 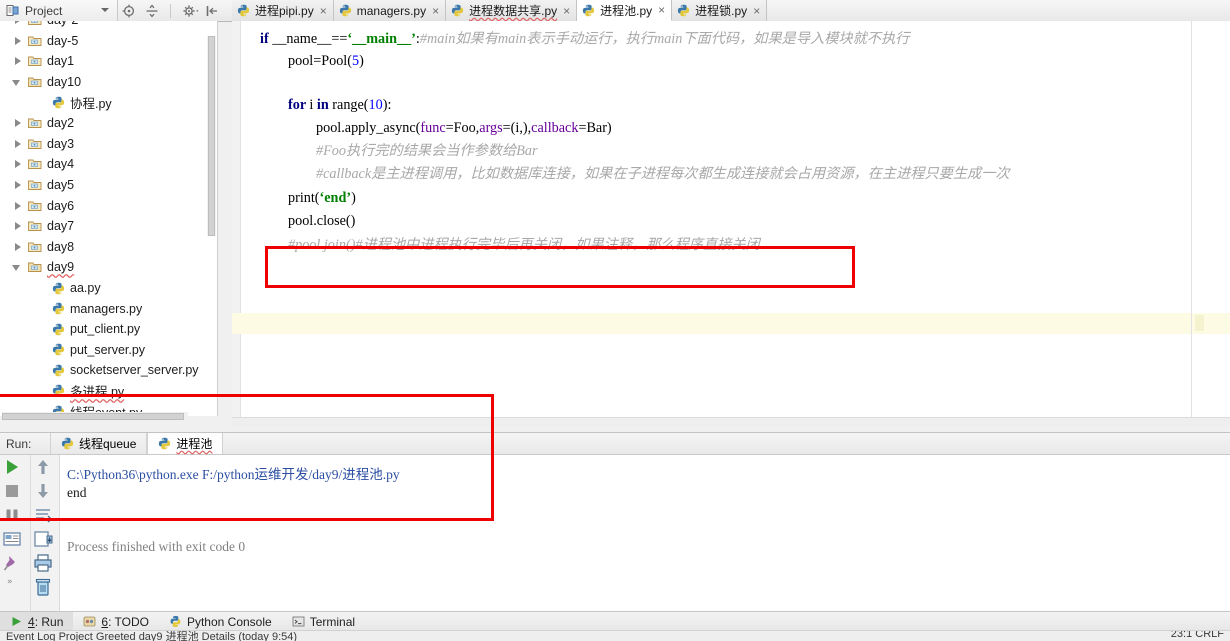 What do you see at coordinates (37, 621) in the screenshot?
I see `bottom-tool-1: 4: Run` at bounding box center [37, 621].